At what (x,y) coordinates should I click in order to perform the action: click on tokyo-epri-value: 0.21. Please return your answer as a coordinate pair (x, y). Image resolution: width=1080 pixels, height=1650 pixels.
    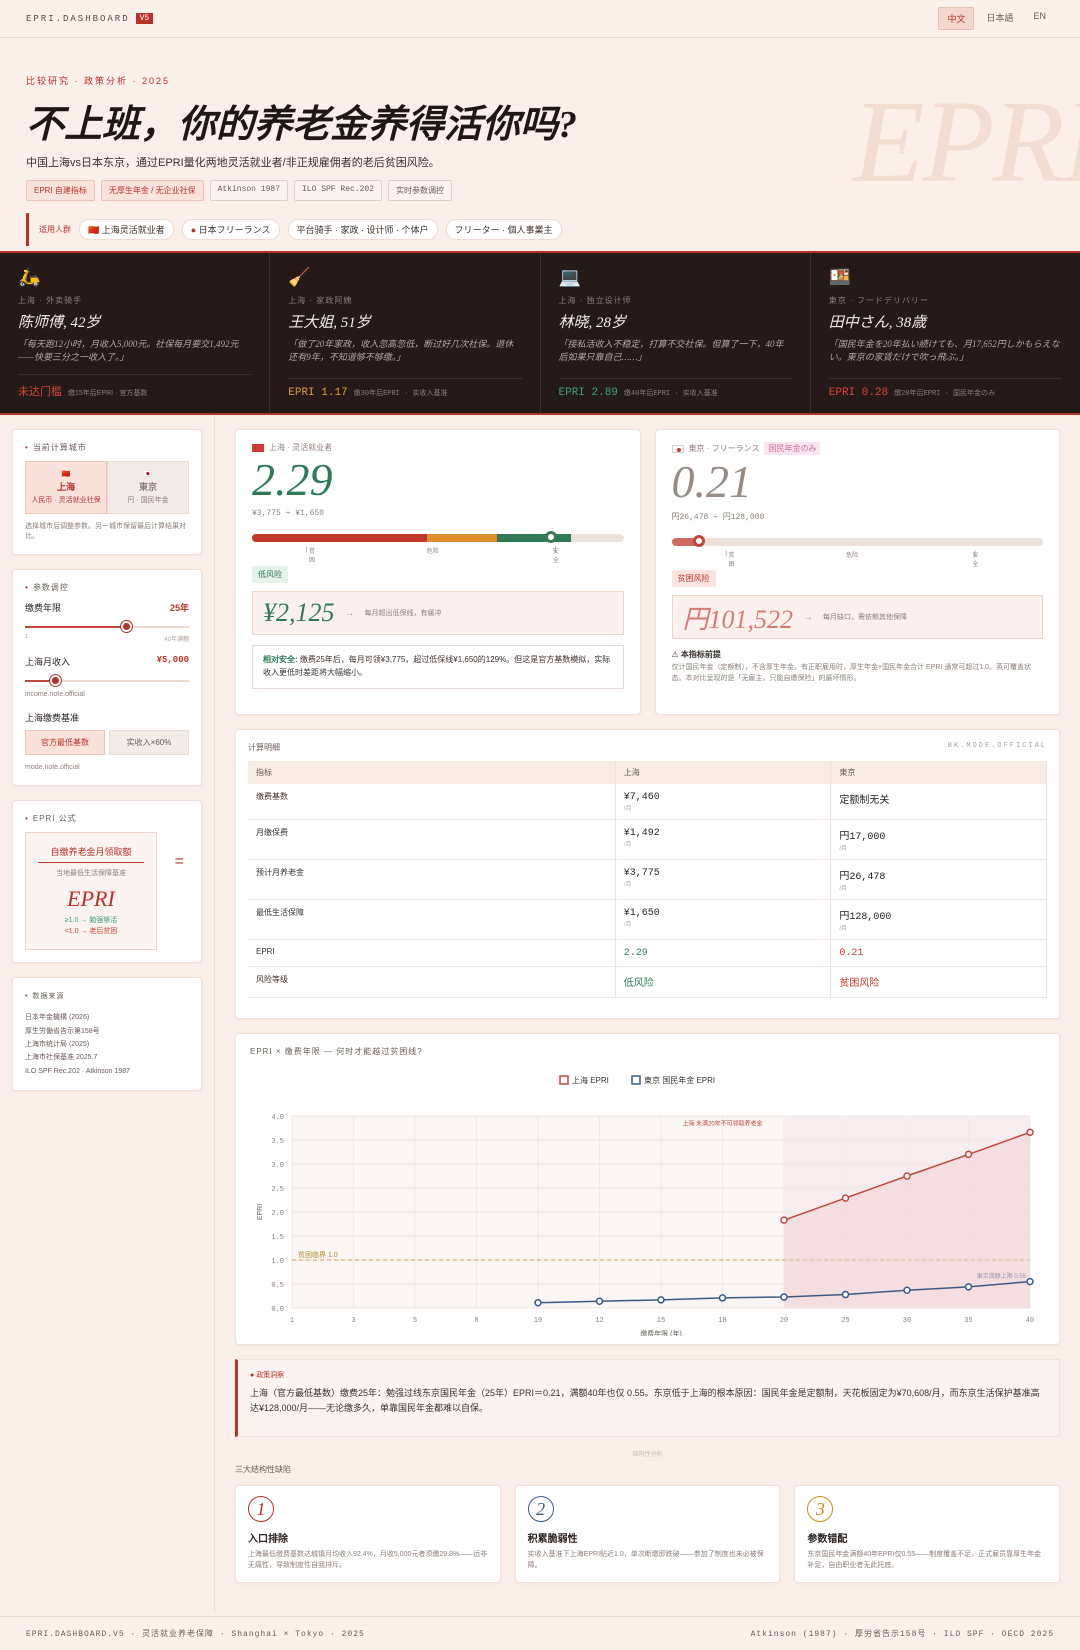
    Looking at the image, I should click on (712, 481).